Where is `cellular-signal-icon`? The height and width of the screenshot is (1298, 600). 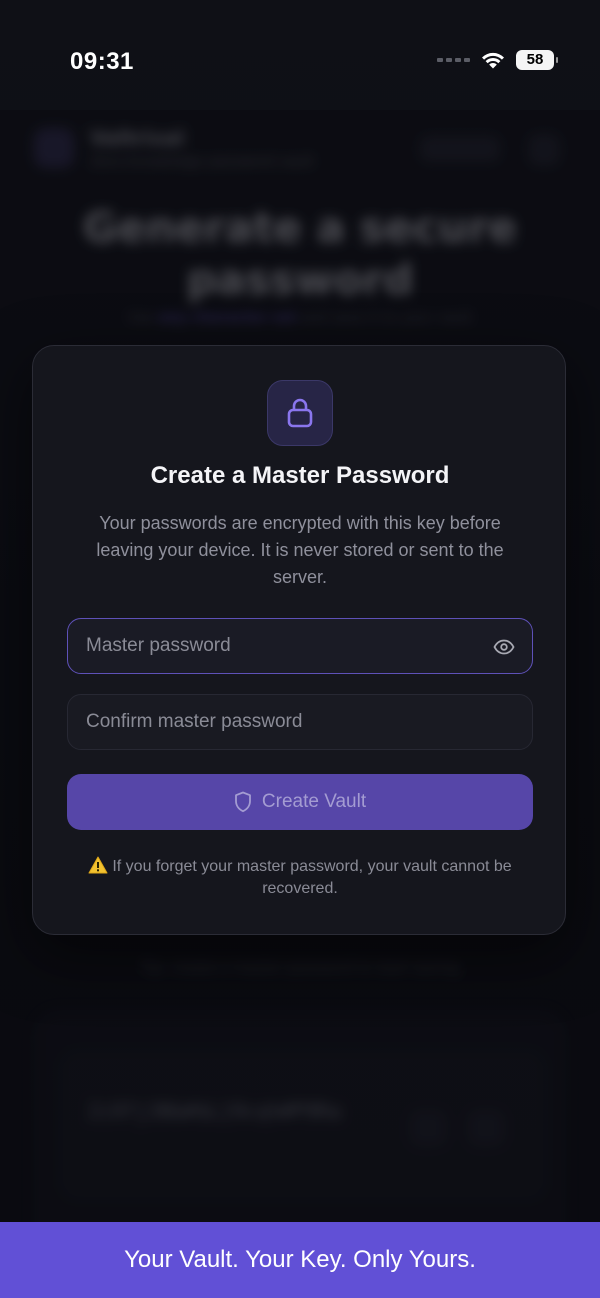
cellular-signal-icon is located at coordinates (453, 60).